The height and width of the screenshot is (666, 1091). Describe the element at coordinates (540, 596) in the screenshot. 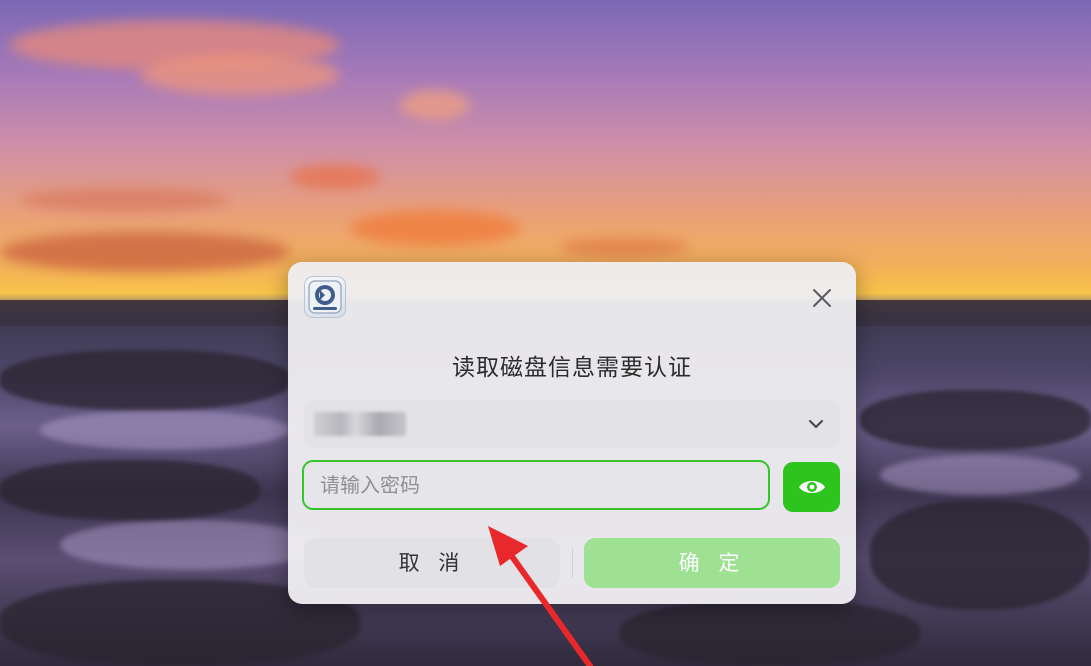

I see `annotation-arrow` at that location.